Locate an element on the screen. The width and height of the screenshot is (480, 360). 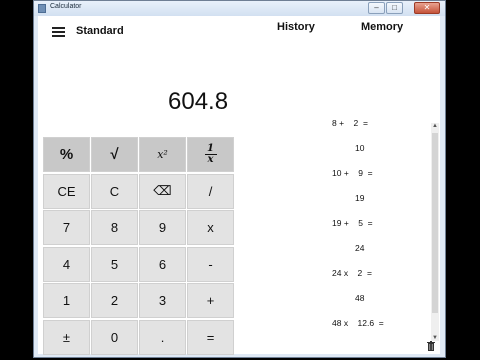
title-bar: Calculator – □ ✕ is located at coordinates (239, 8).